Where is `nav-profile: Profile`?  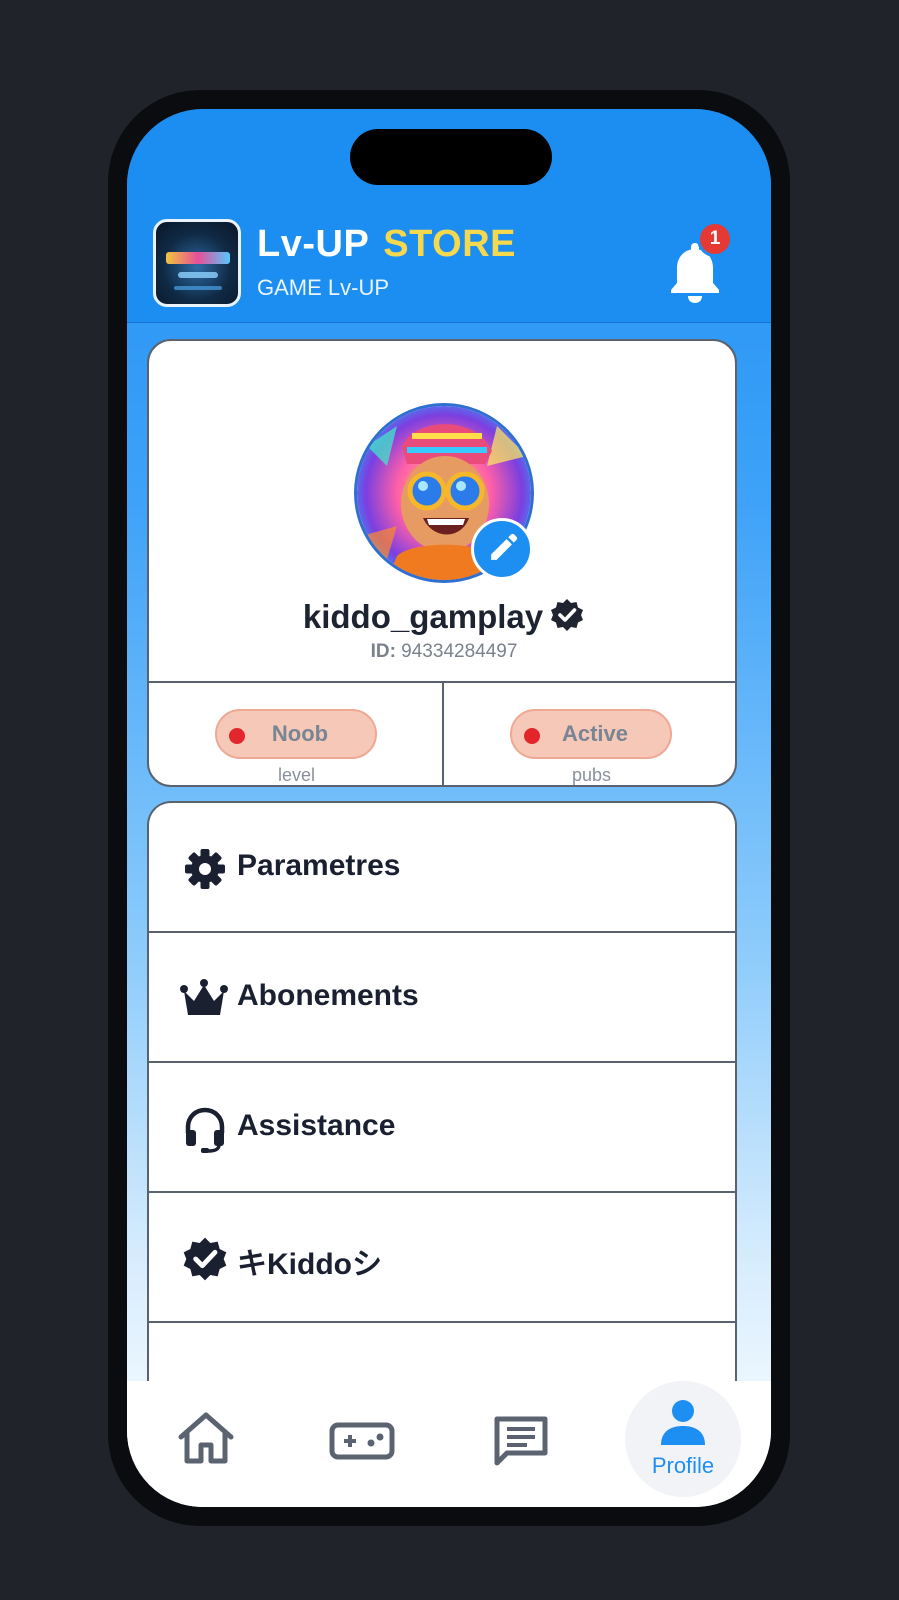
nav-profile: Profile is located at coordinates (683, 1439).